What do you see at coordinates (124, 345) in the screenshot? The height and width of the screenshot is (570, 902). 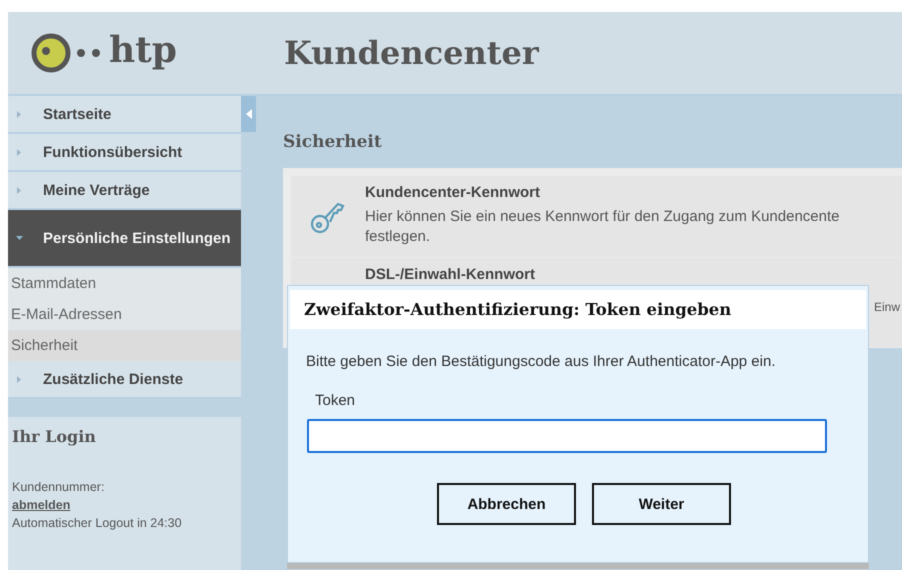 I see `submenu-item: Sicherheit` at bounding box center [124, 345].